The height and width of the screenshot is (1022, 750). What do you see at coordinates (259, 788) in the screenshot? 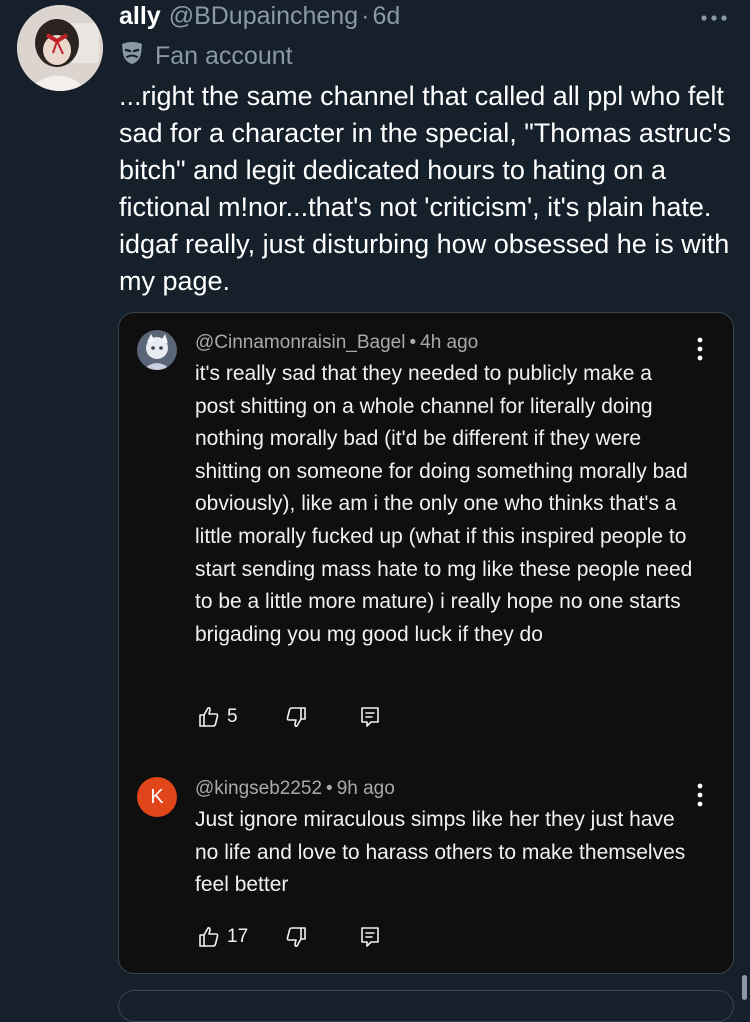
I see `comment-username: @kingseb2252` at bounding box center [259, 788].